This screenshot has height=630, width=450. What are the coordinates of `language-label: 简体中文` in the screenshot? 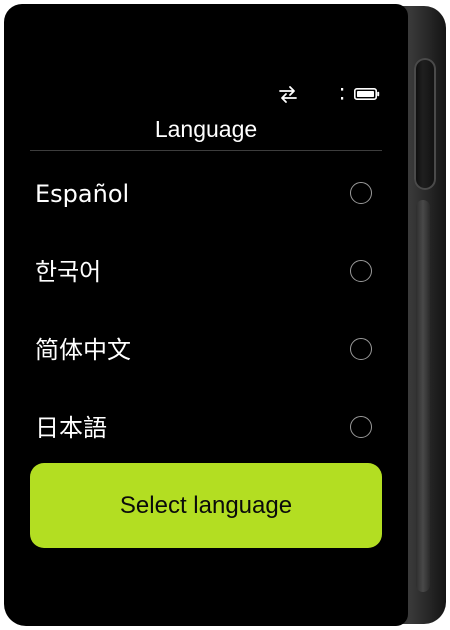 It's located at (83, 350).